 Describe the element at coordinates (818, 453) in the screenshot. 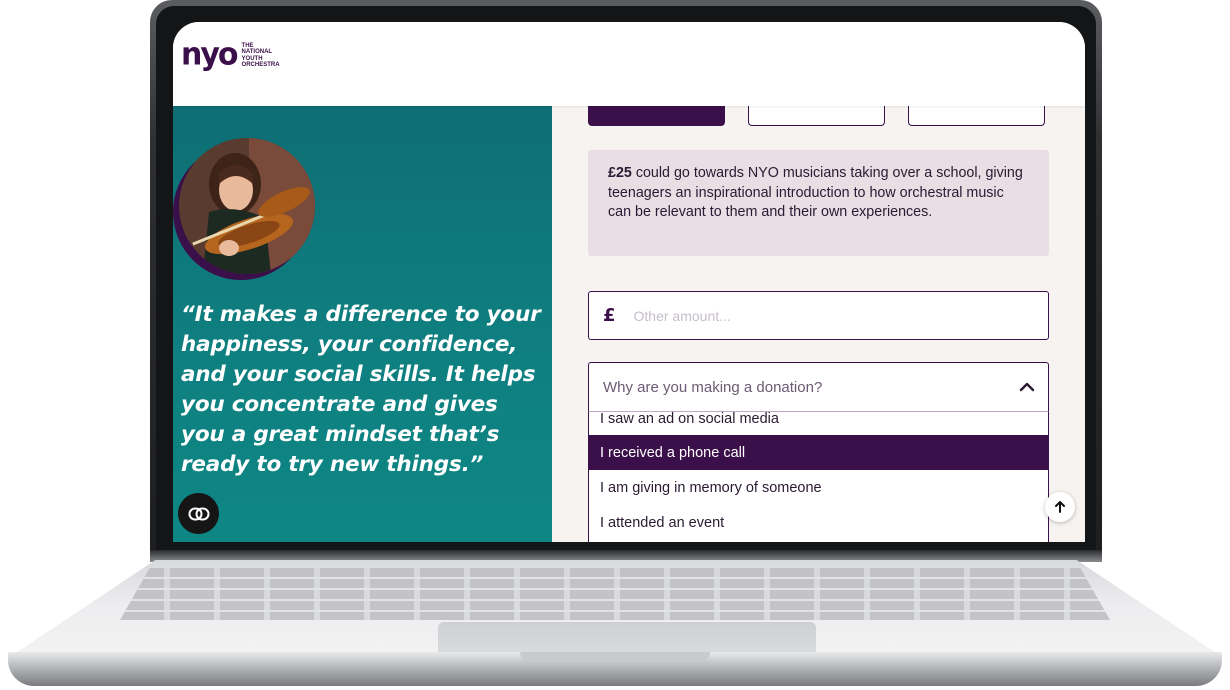

I see `reason-option-highlighted: I received a phone call` at that location.